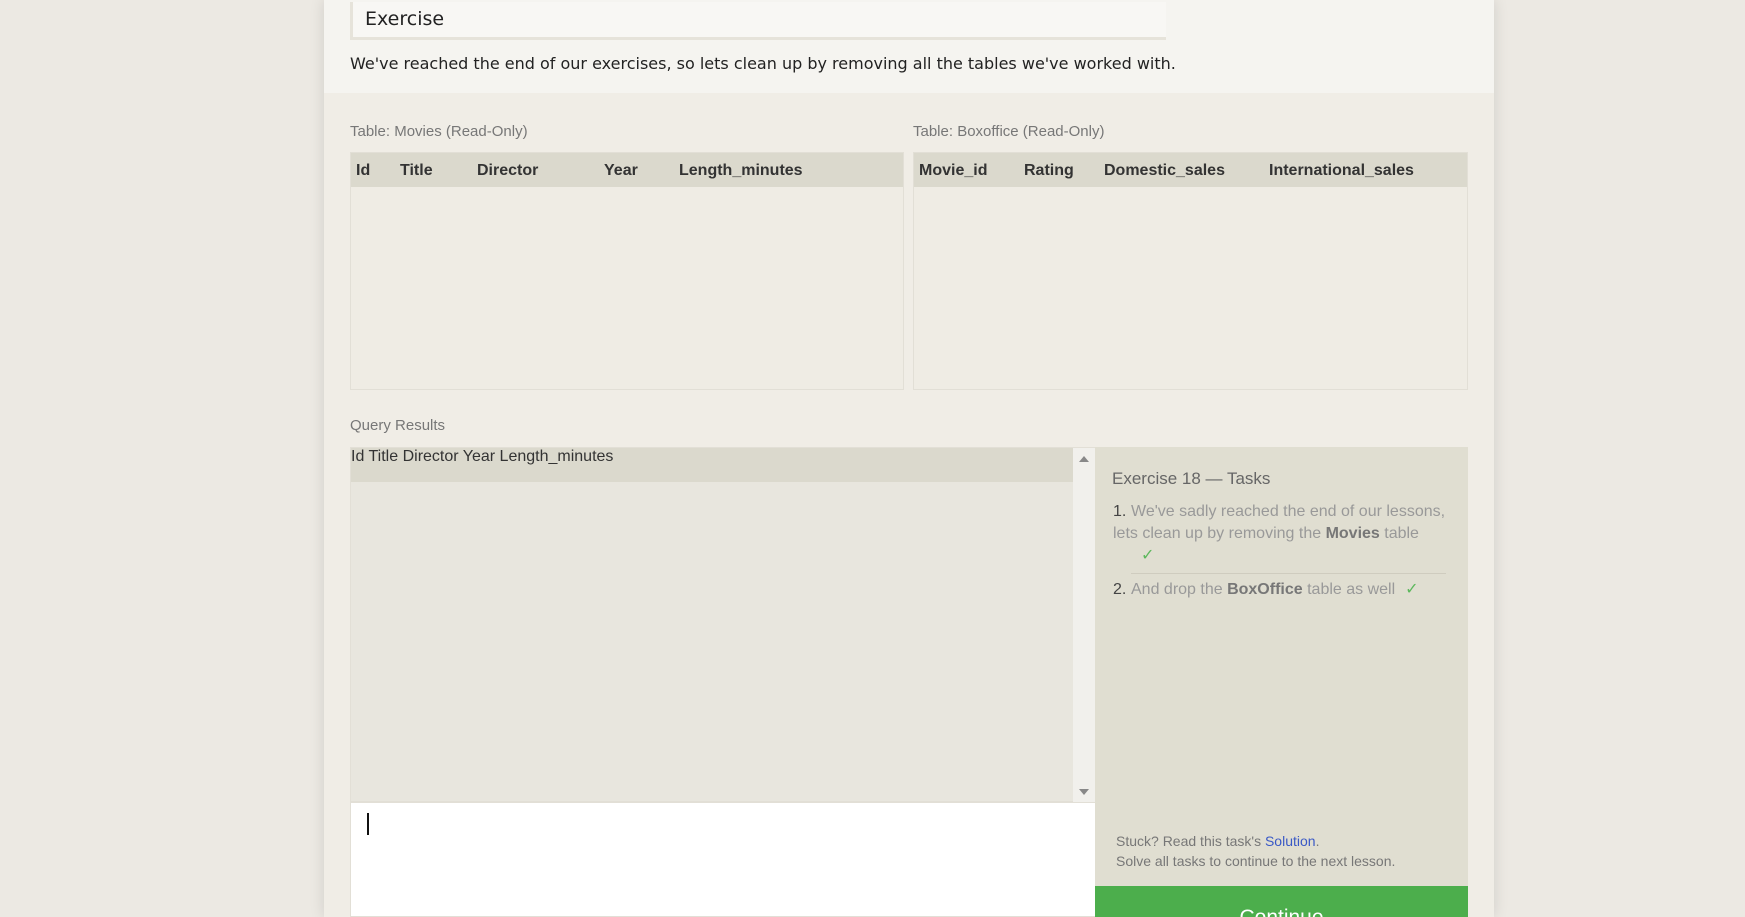 Image resolution: width=1745 pixels, height=917 pixels. What do you see at coordinates (627, 271) in the screenshot?
I see `movies-table: Id Title Director Year Length_minutes` at bounding box center [627, 271].